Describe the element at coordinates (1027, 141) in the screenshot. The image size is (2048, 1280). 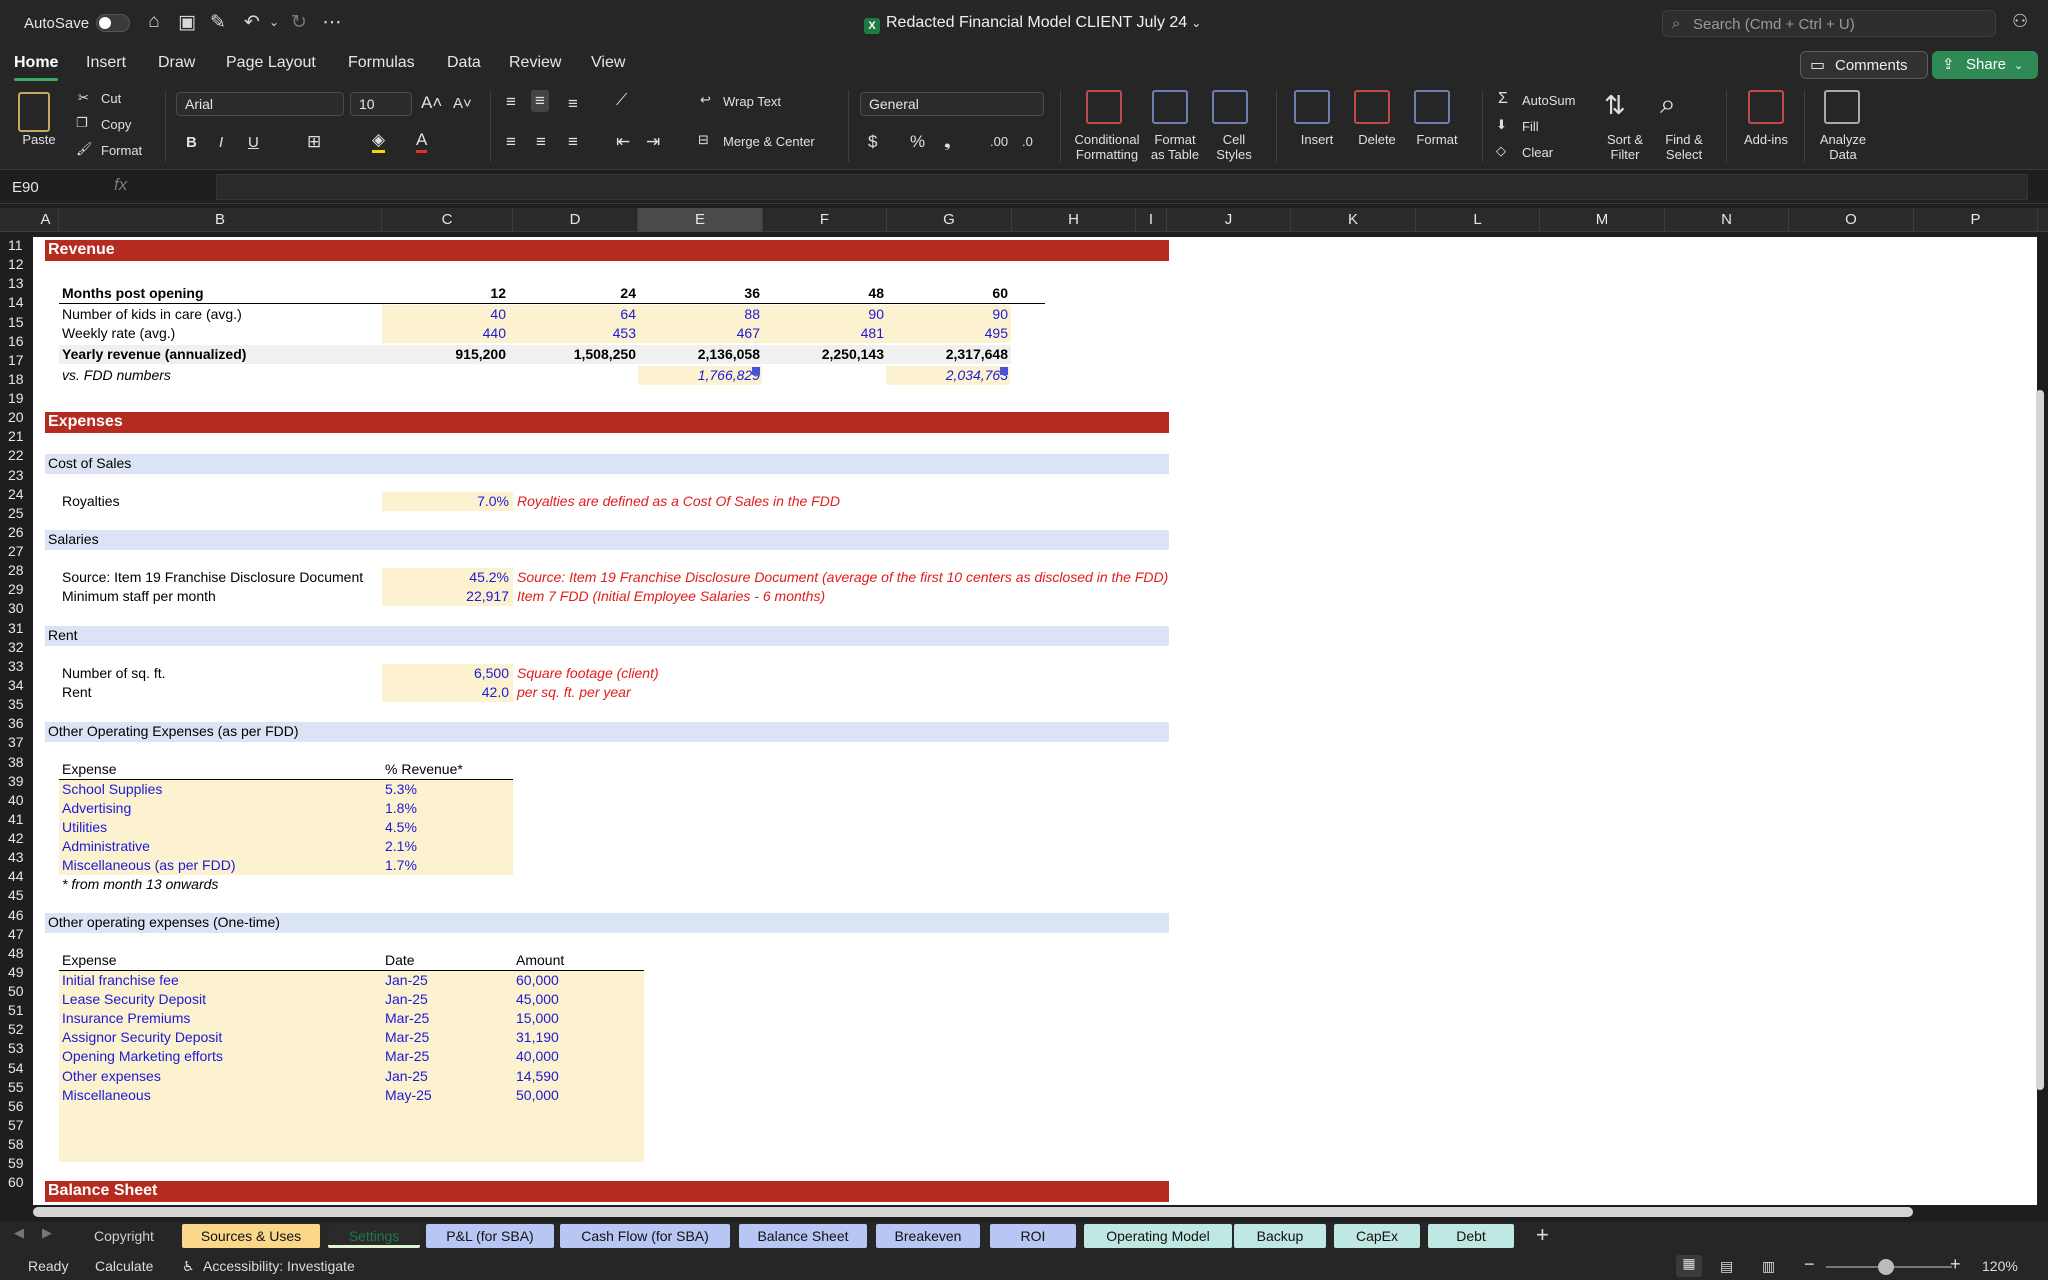
I see `decrease-decimal-icon: .0` at that location.